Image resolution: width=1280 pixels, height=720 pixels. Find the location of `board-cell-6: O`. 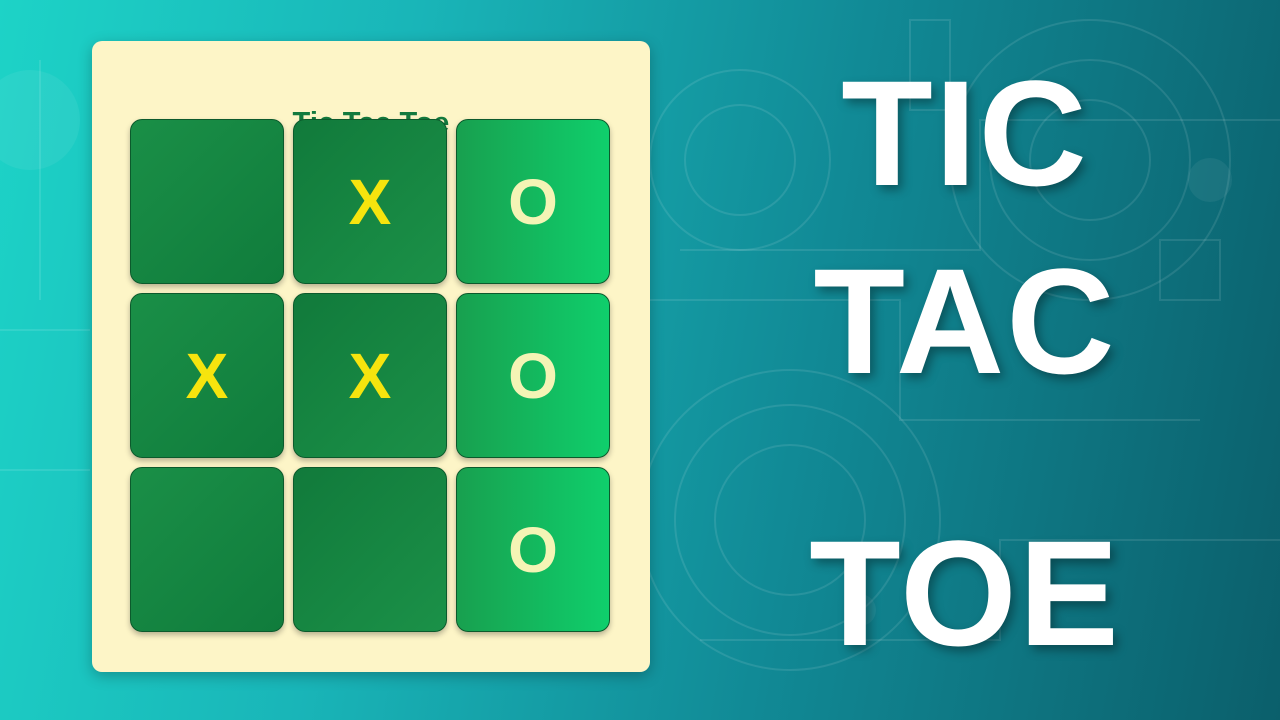

board-cell-6: O is located at coordinates (533, 375).